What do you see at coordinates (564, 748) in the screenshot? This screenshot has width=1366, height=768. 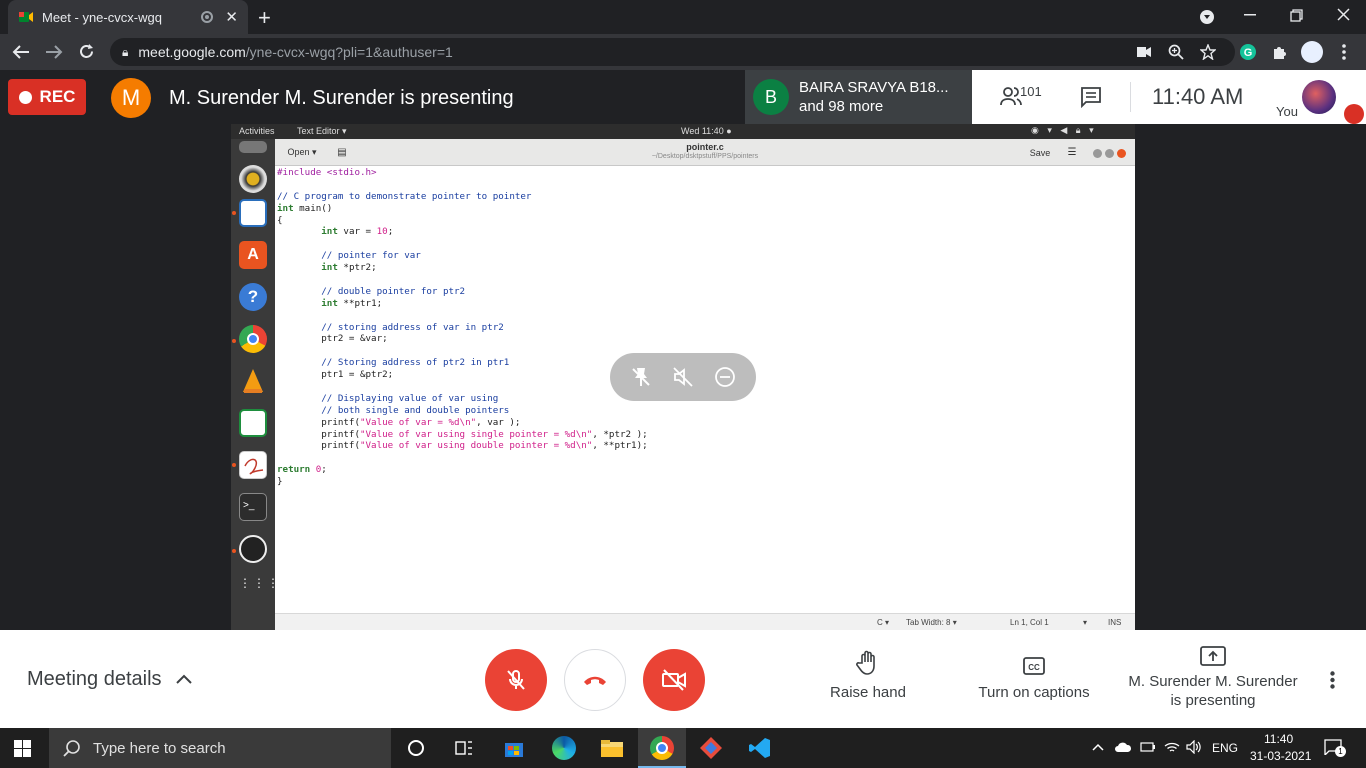 I see `edge-icon` at bounding box center [564, 748].